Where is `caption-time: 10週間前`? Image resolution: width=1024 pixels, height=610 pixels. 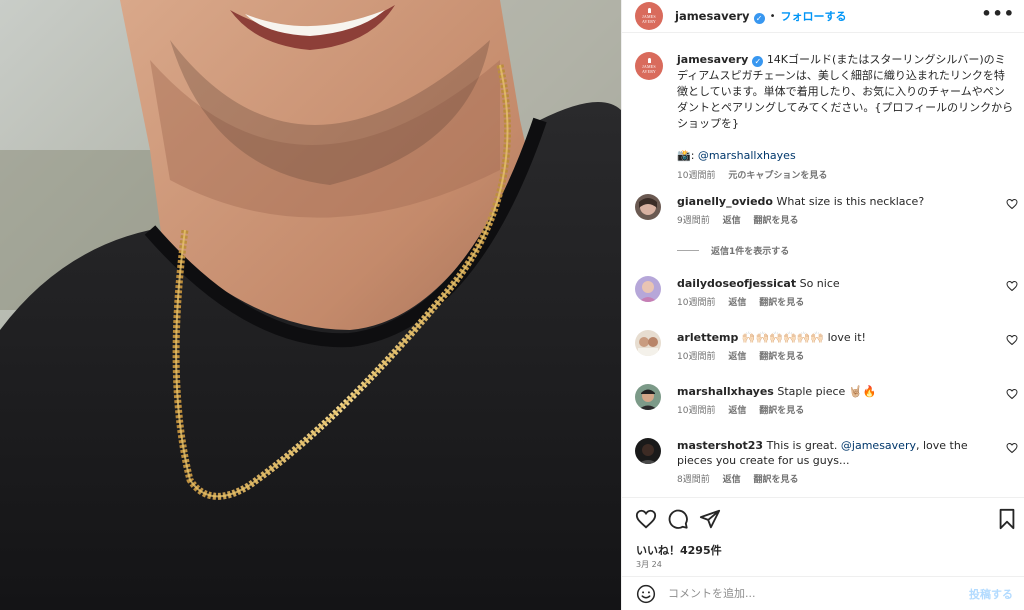 caption-time: 10週間前 is located at coordinates (696, 176).